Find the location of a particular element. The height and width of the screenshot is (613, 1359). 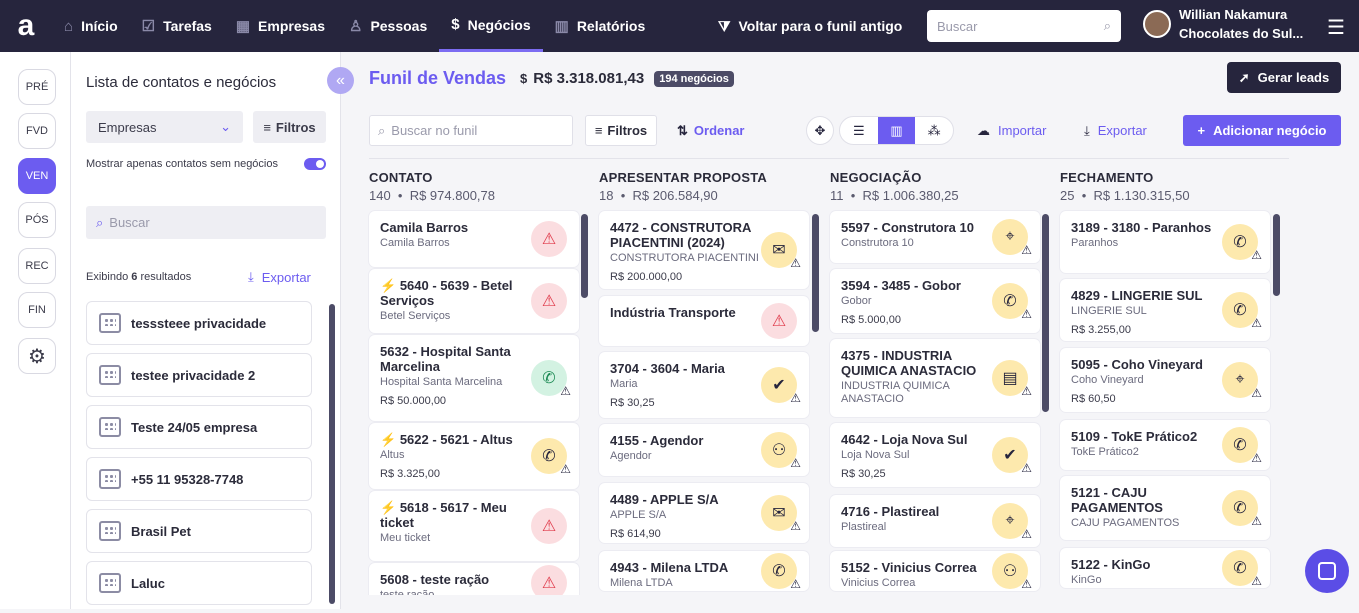

deal-title: 5608 - teste ração is located at coordinates (455, 579).